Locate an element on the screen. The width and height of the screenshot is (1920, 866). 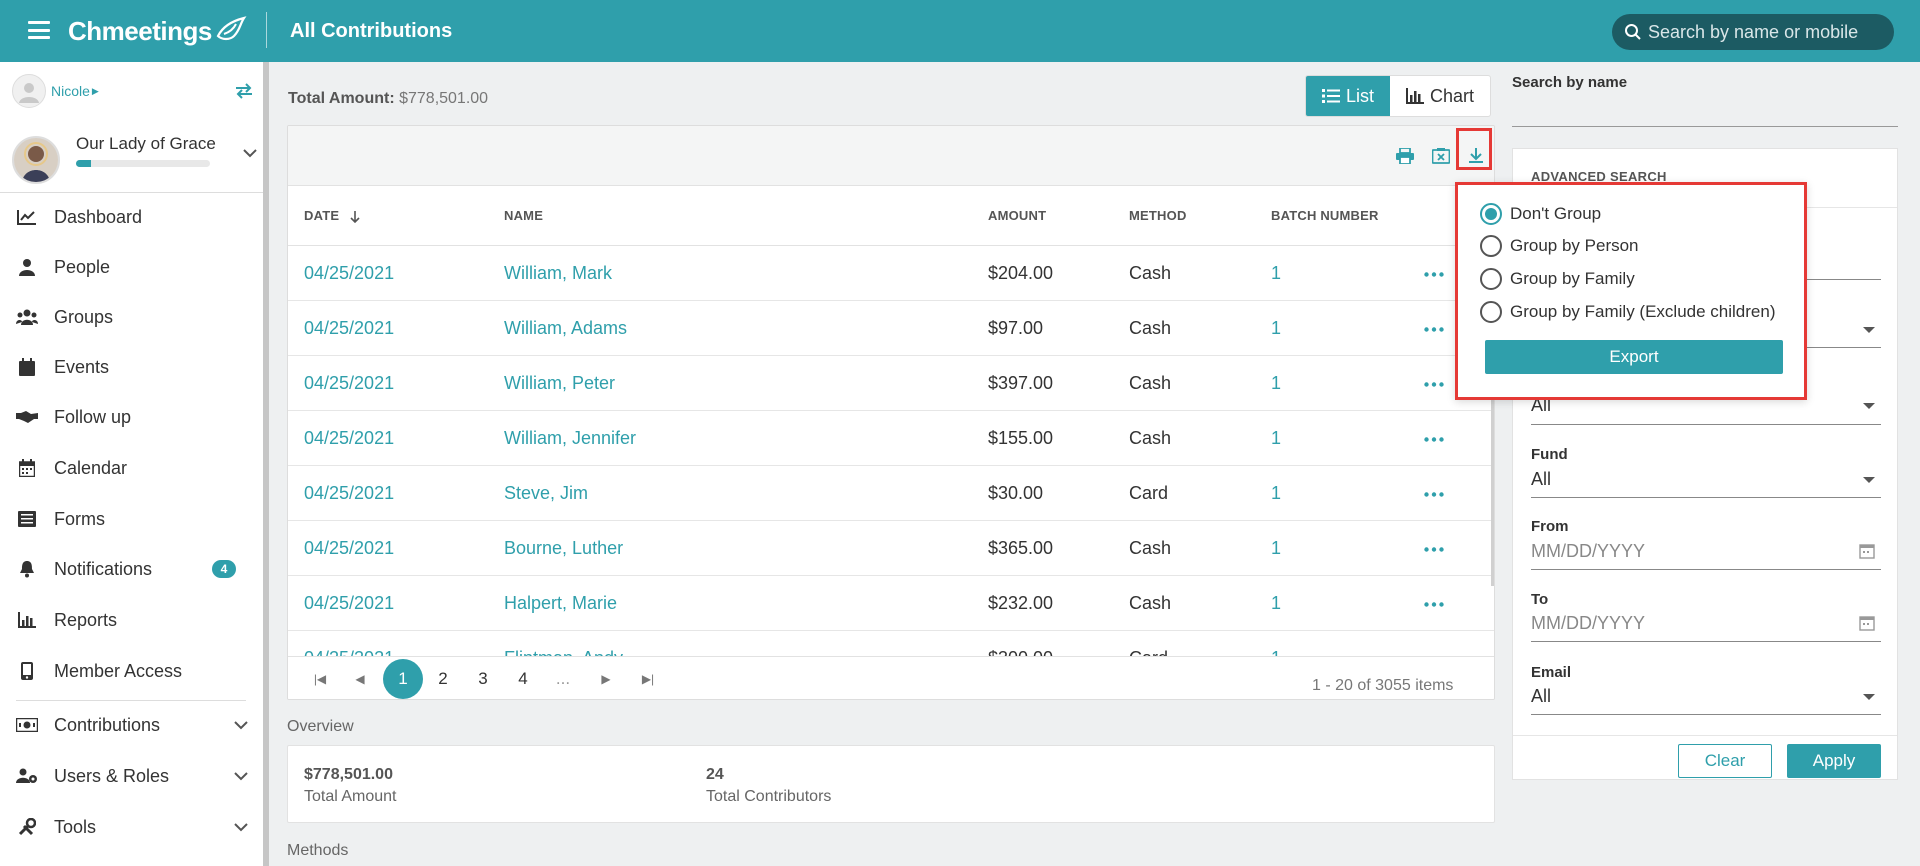
sidebar-item-people: People is located at coordinates (131, 267).